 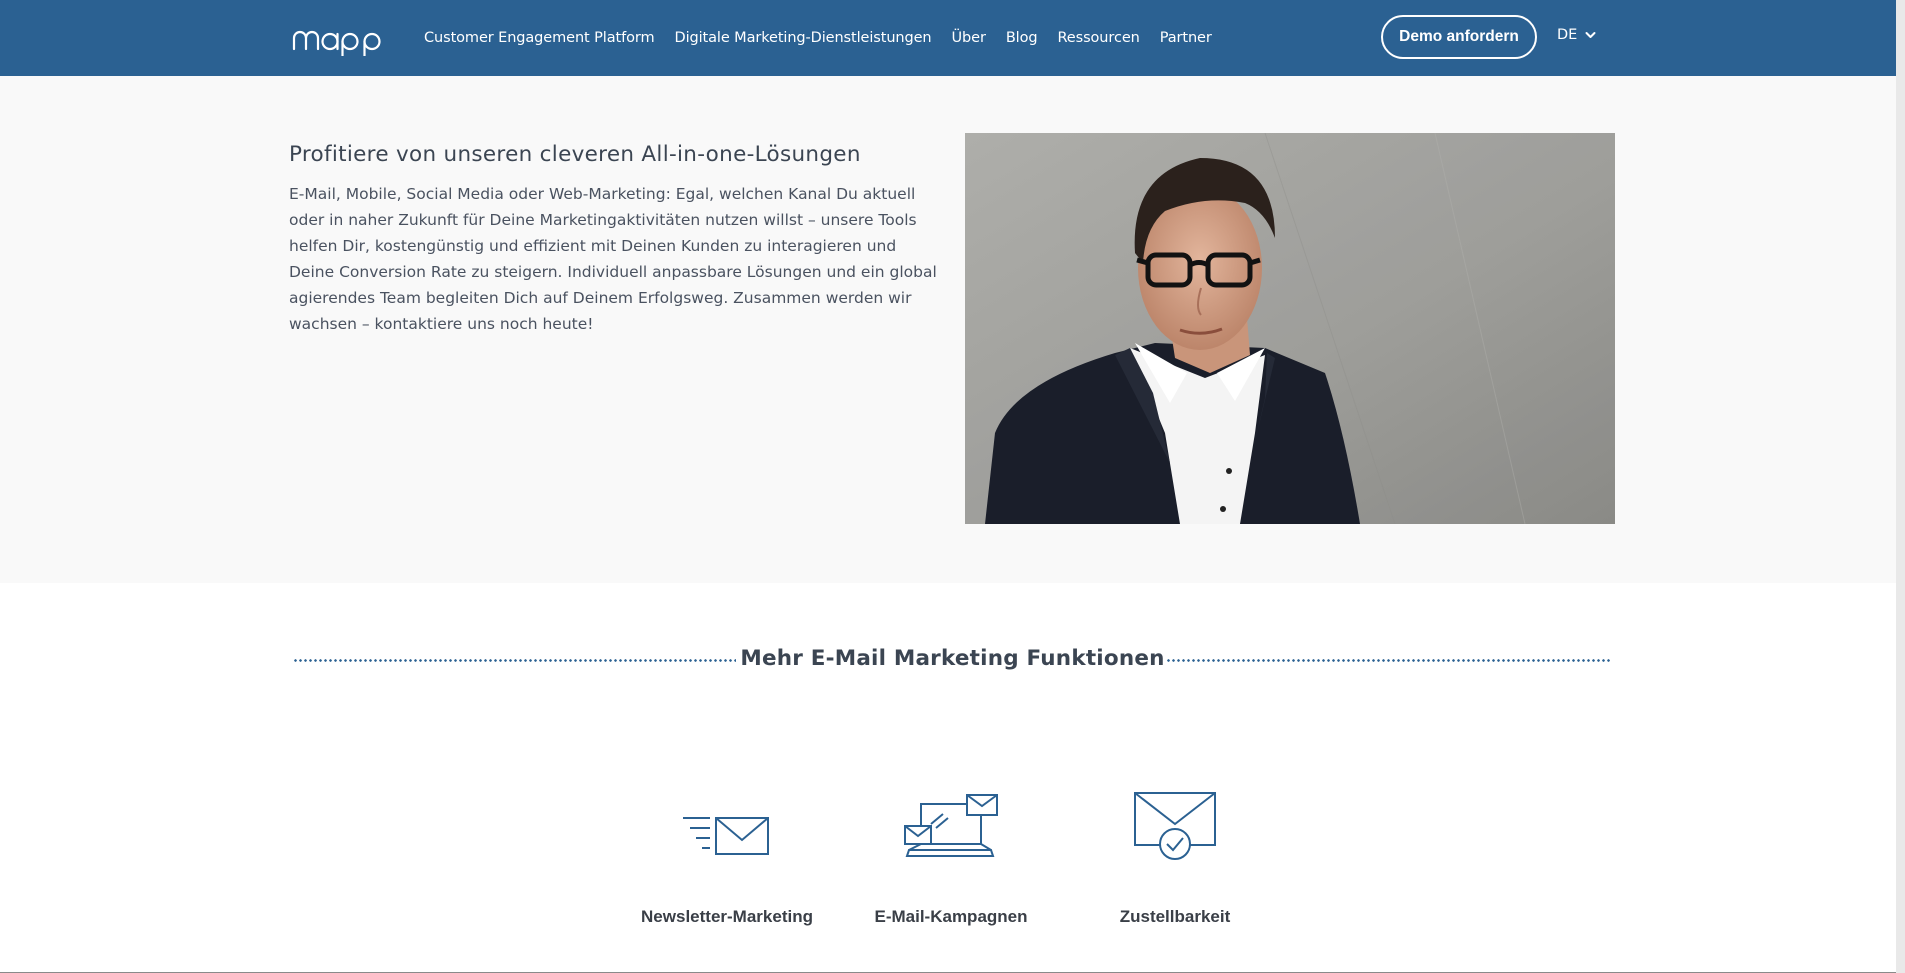 I want to click on demo-request-button: Demo anfordern, so click(x=1459, y=37).